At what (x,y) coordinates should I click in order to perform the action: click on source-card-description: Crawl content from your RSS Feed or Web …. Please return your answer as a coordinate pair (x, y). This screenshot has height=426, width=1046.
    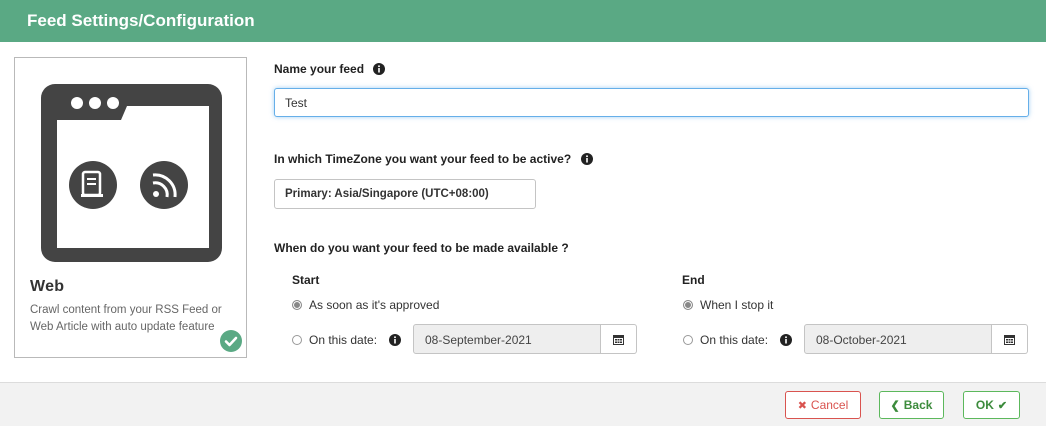
    Looking at the image, I should click on (126, 318).